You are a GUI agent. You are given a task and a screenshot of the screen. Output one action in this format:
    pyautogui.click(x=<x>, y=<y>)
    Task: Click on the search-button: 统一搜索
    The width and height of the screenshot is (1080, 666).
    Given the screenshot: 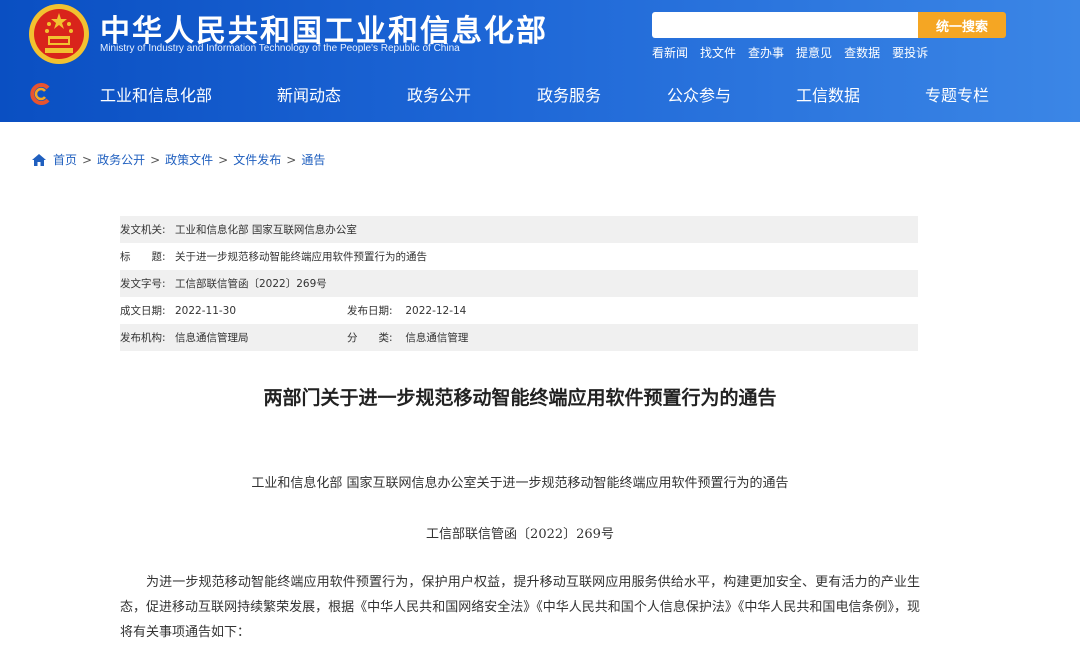 What is the action you would take?
    pyautogui.click(x=962, y=25)
    